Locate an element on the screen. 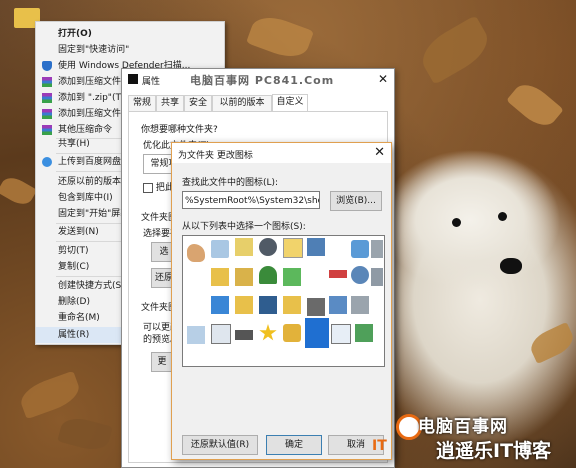 This screenshot has width=576, height=468. folder-title-icon is located at coordinates (133, 79).